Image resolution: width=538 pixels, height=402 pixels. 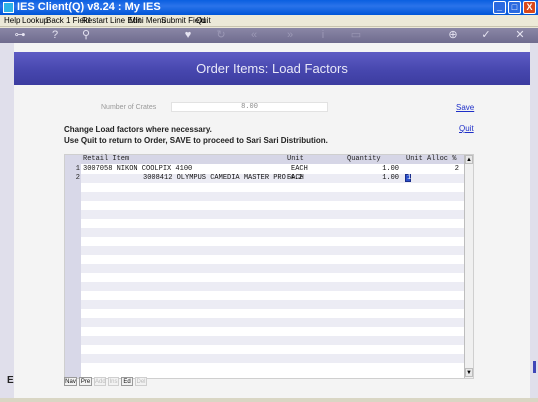 What do you see at coordinates (356, 35) in the screenshot?
I see `document-icon: ▭` at bounding box center [356, 35].